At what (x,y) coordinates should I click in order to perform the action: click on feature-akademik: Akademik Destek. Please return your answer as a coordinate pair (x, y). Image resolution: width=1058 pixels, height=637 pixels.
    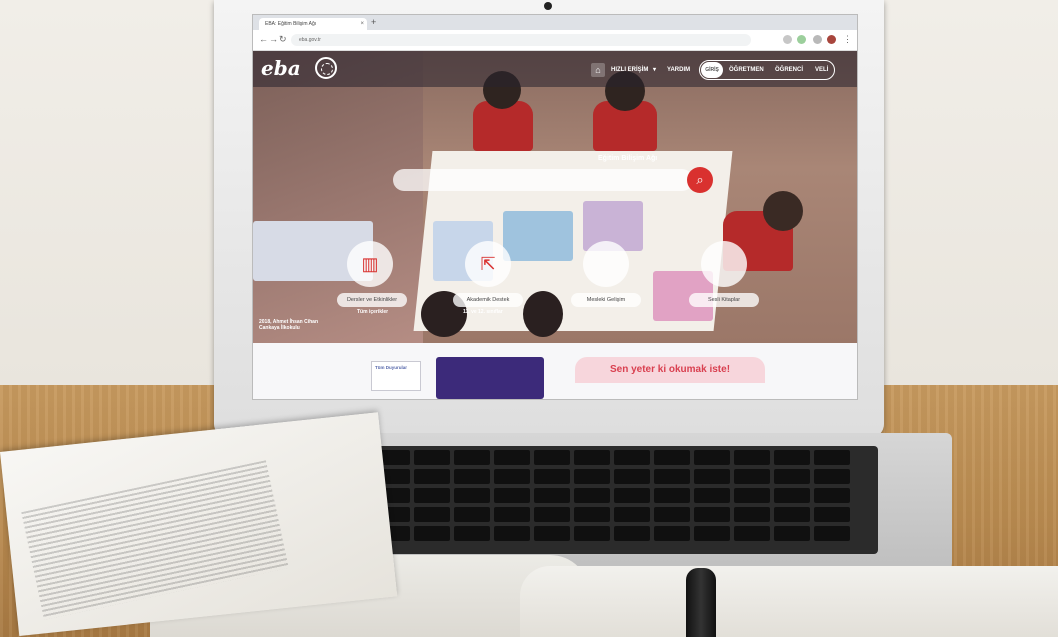
    Looking at the image, I should click on (488, 300).